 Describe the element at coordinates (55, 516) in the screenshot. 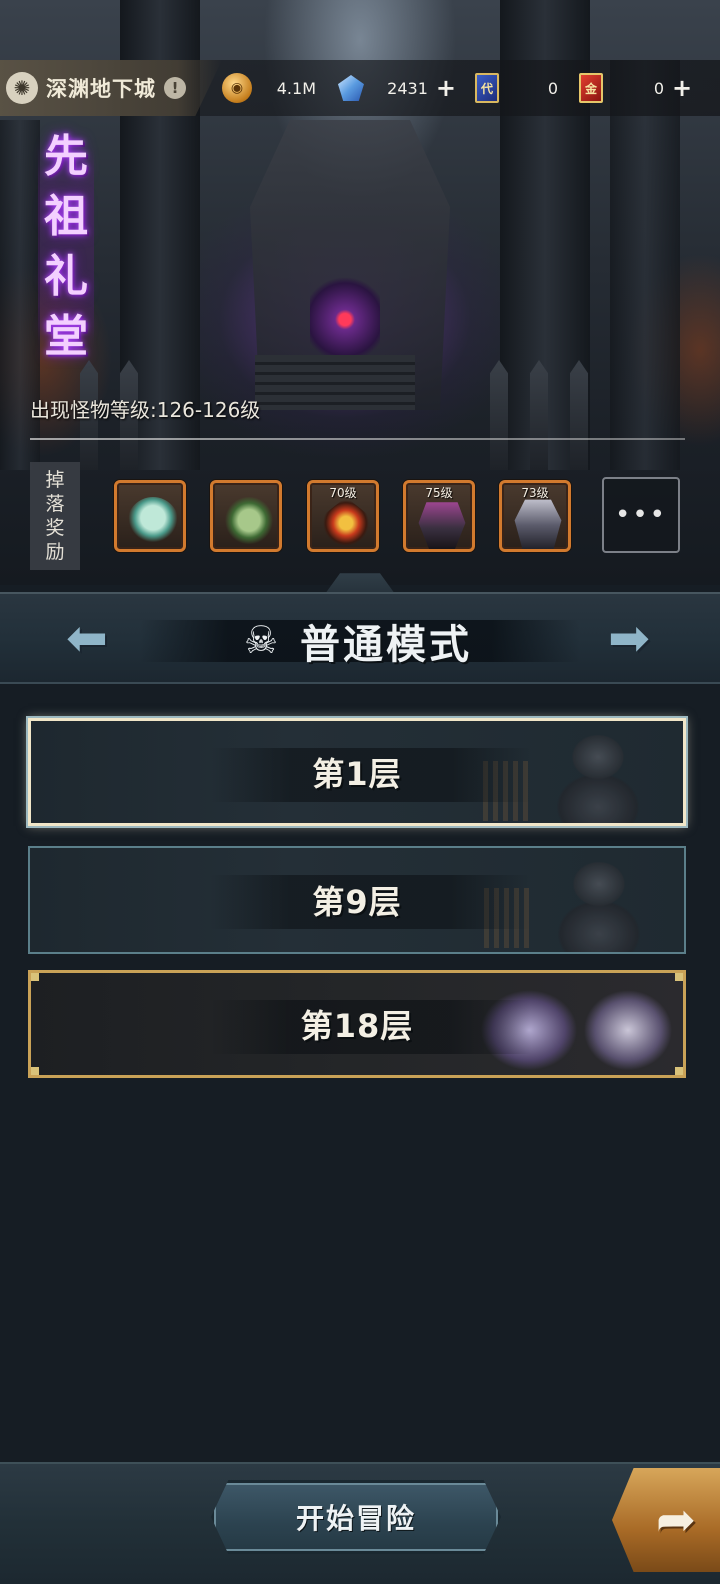

I see `drop-rewards-label: 掉 落 奖 励` at that location.